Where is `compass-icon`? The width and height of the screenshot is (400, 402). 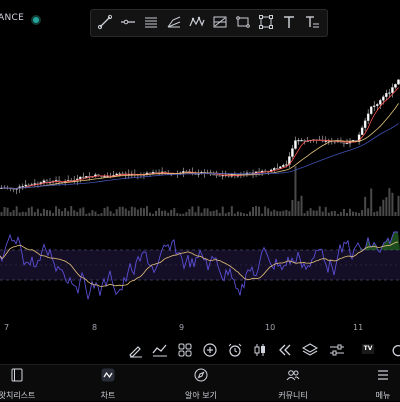
compass-icon is located at coordinates (201, 375).